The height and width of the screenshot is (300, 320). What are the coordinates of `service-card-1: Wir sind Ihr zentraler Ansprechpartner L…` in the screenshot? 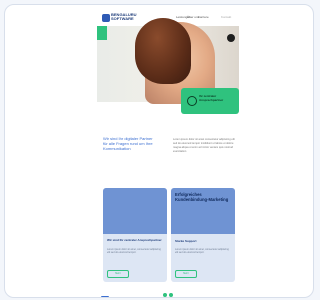 It's located at (135, 235).